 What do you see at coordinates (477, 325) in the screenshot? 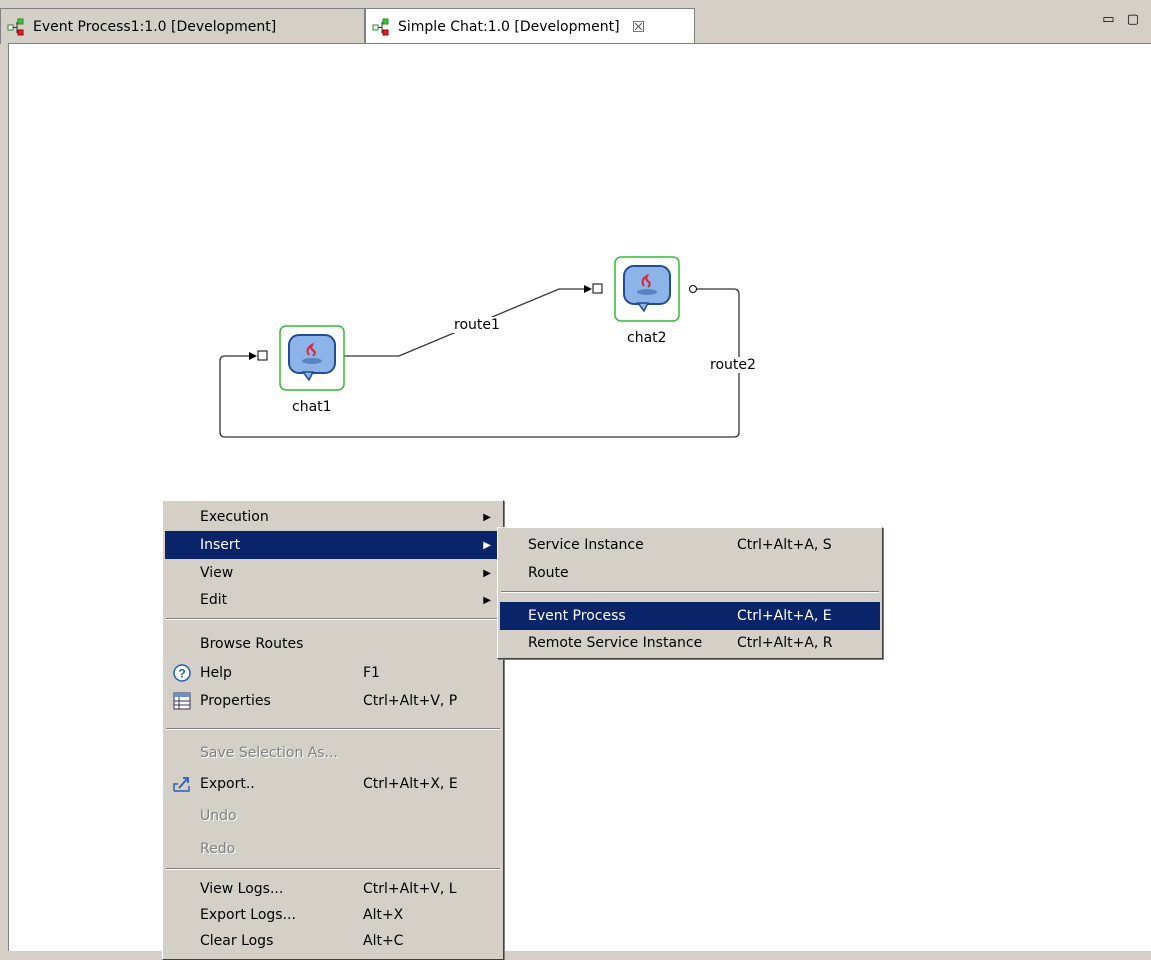
I see `route-label-route1: route1` at bounding box center [477, 325].